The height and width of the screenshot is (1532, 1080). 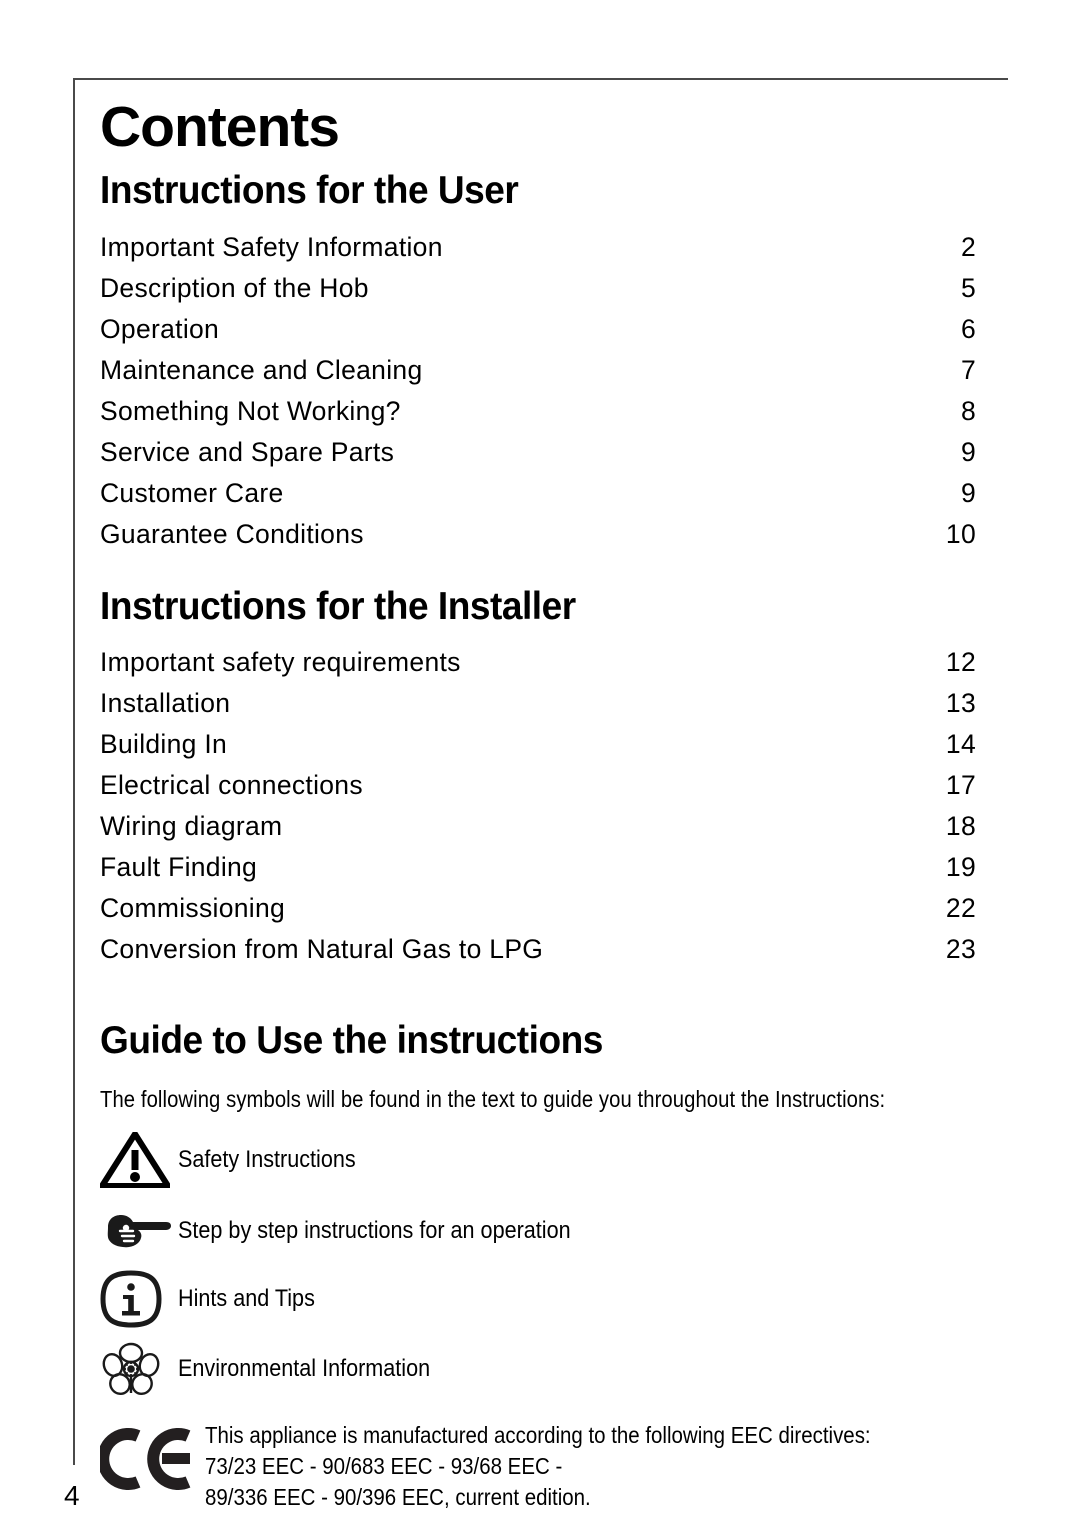 I want to click on toc-entry: Something Not Working? 8, so click(x=539, y=411).